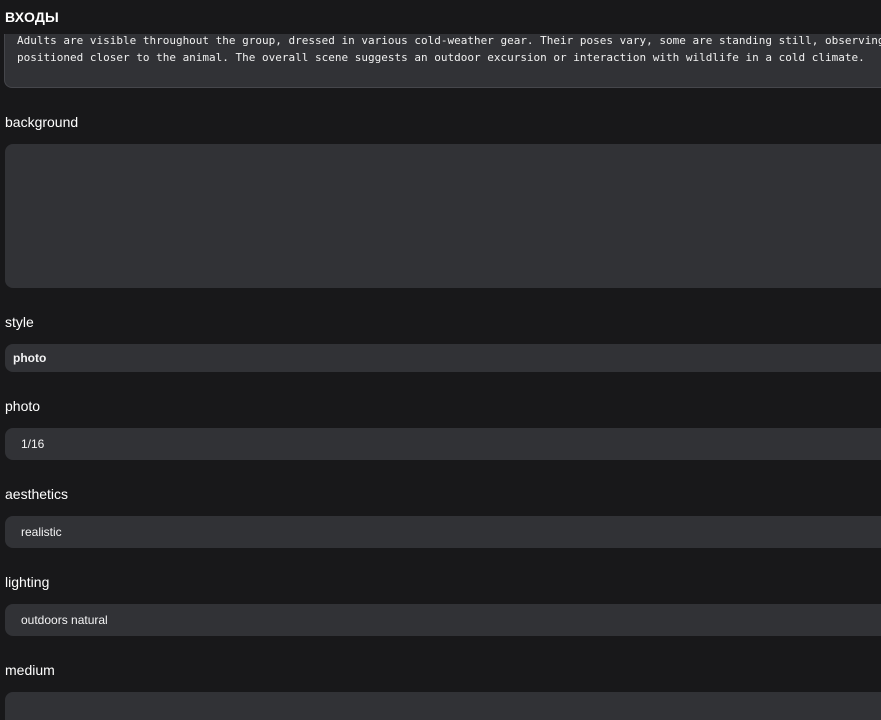 The width and height of the screenshot is (881, 720). Describe the element at coordinates (23, 406) in the screenshot. I see `photo-label: photo` at that location.